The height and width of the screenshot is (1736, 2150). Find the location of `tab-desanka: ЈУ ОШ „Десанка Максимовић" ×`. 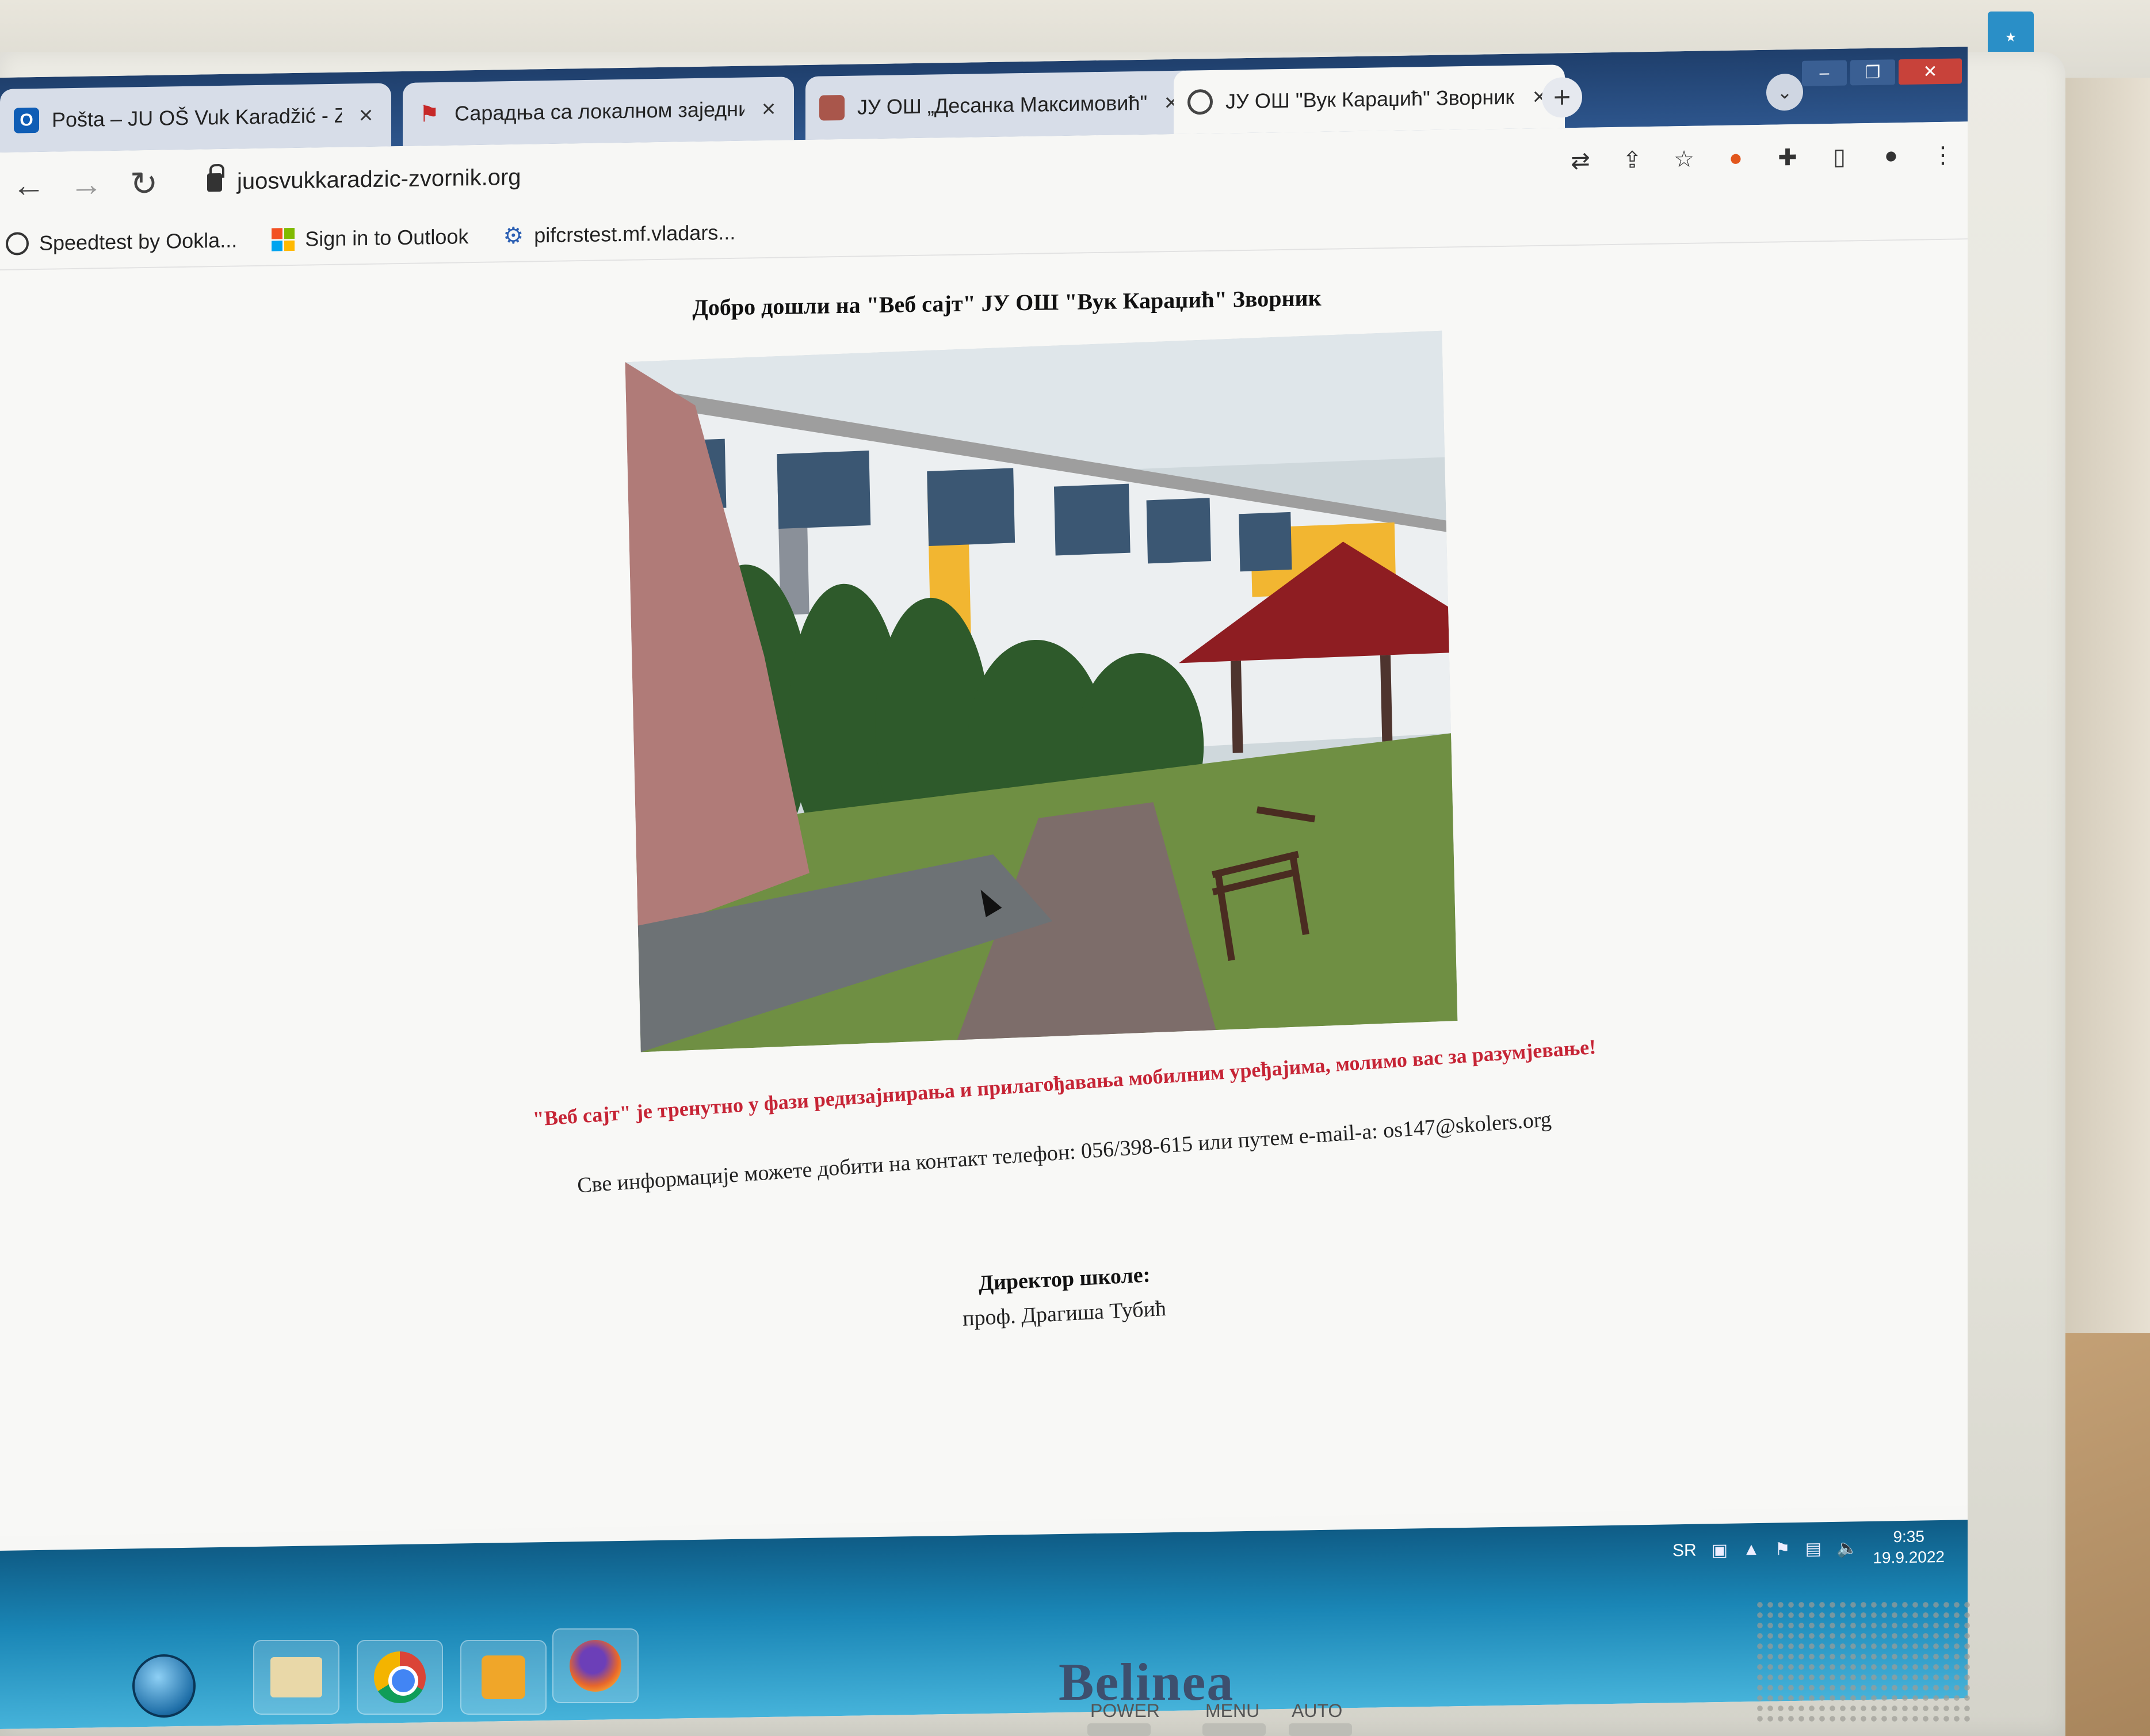

tab-desanka: ЈУ ОШ „Десанка Максимовић" × is located at coordinates (1001, 105).